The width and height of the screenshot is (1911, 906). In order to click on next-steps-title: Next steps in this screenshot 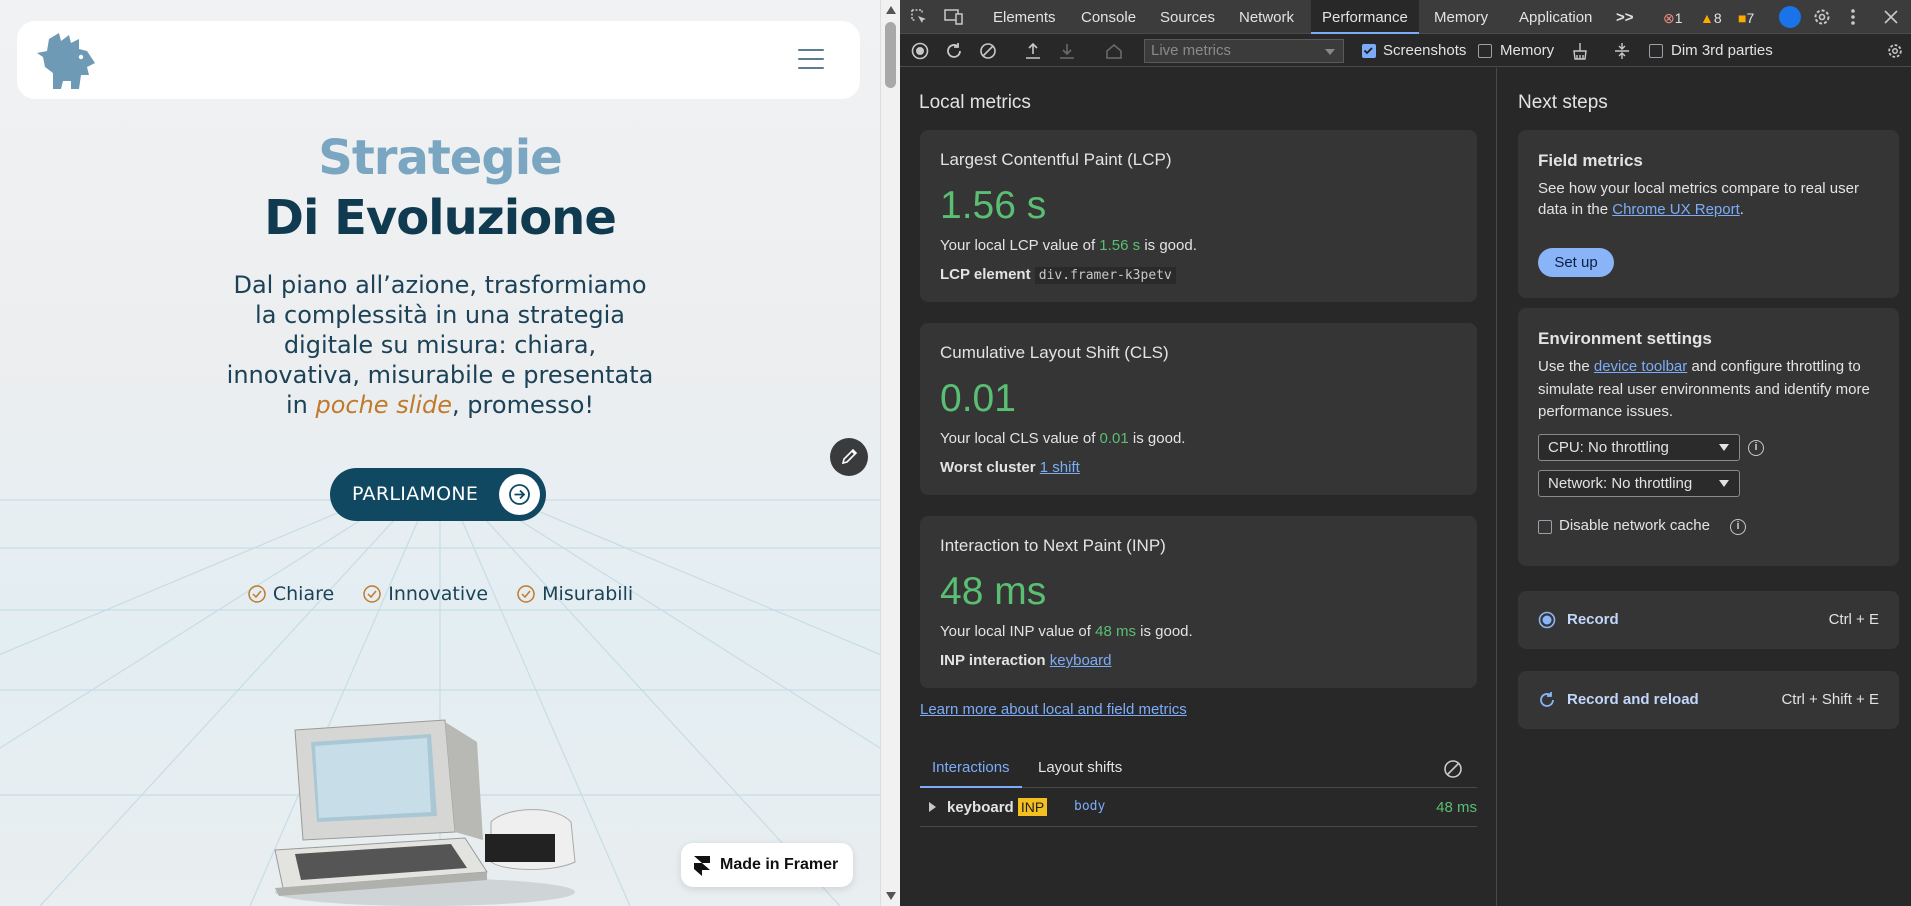, I will do `click(1563, 102)`.